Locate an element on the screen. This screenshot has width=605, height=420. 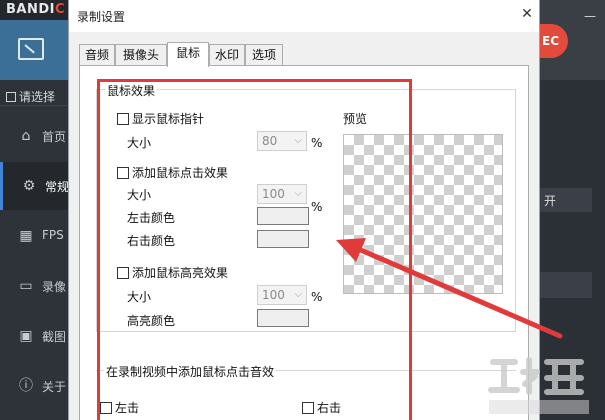
tab-options: 选项 is located at coordinates (264, 55).